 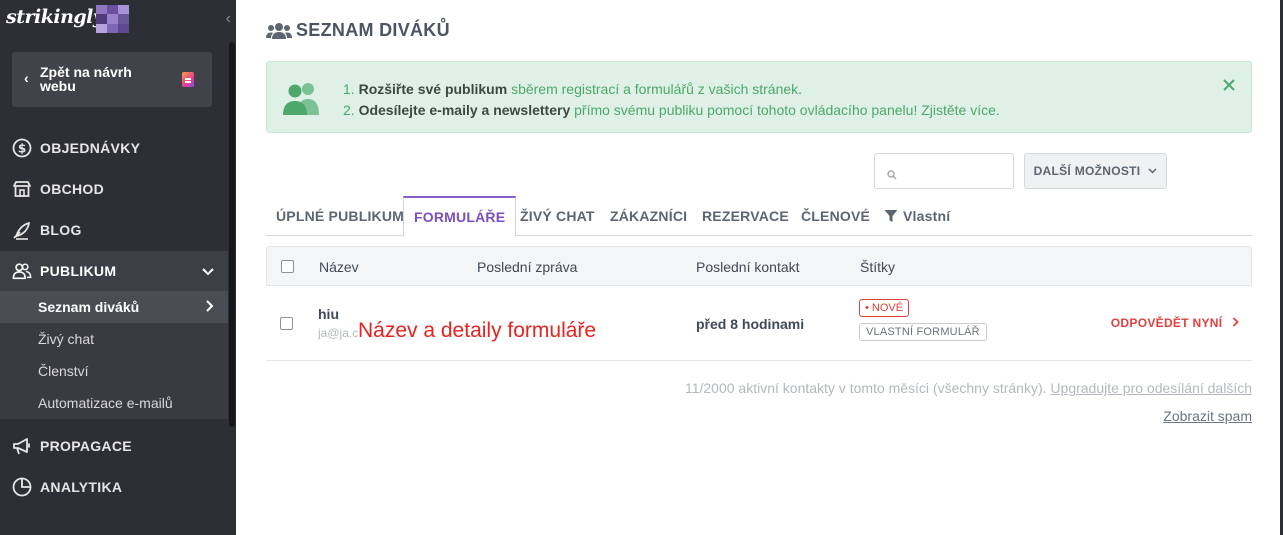 What do you see at coordinates (287, 266) in the screenshot?
I see `select-all-checkbox` at bounding box center [287, 266].